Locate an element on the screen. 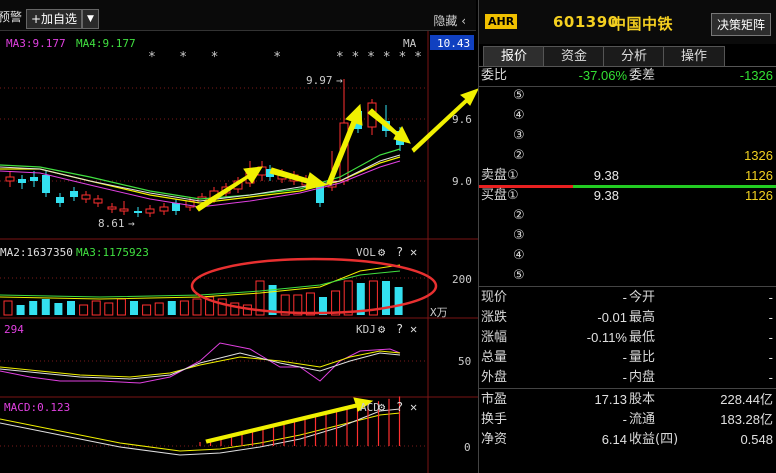  sell-row: ④ is located at coordinates (627, 116).